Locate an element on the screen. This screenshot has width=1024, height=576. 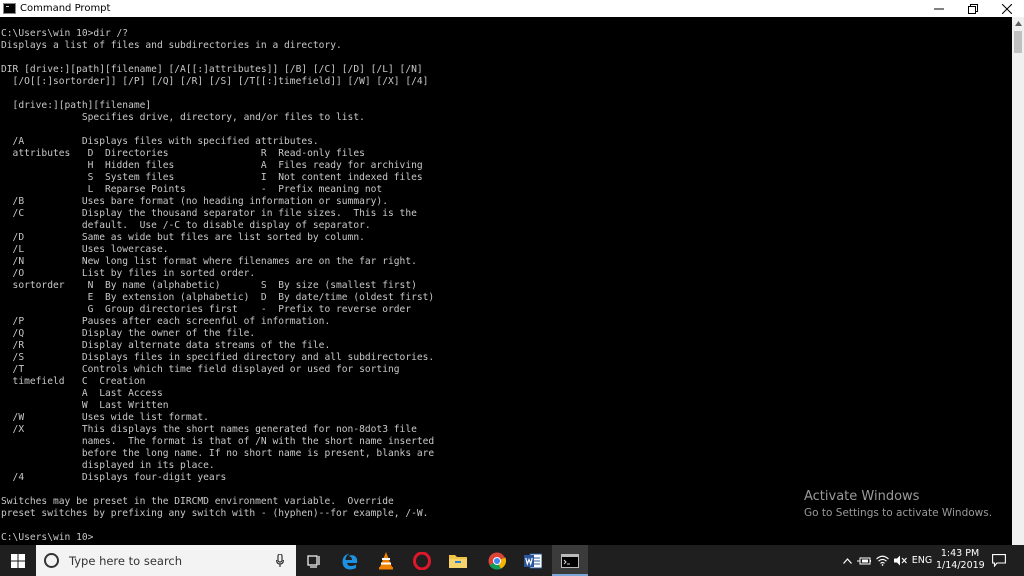
word-icon is located at coordinates (533, 560).